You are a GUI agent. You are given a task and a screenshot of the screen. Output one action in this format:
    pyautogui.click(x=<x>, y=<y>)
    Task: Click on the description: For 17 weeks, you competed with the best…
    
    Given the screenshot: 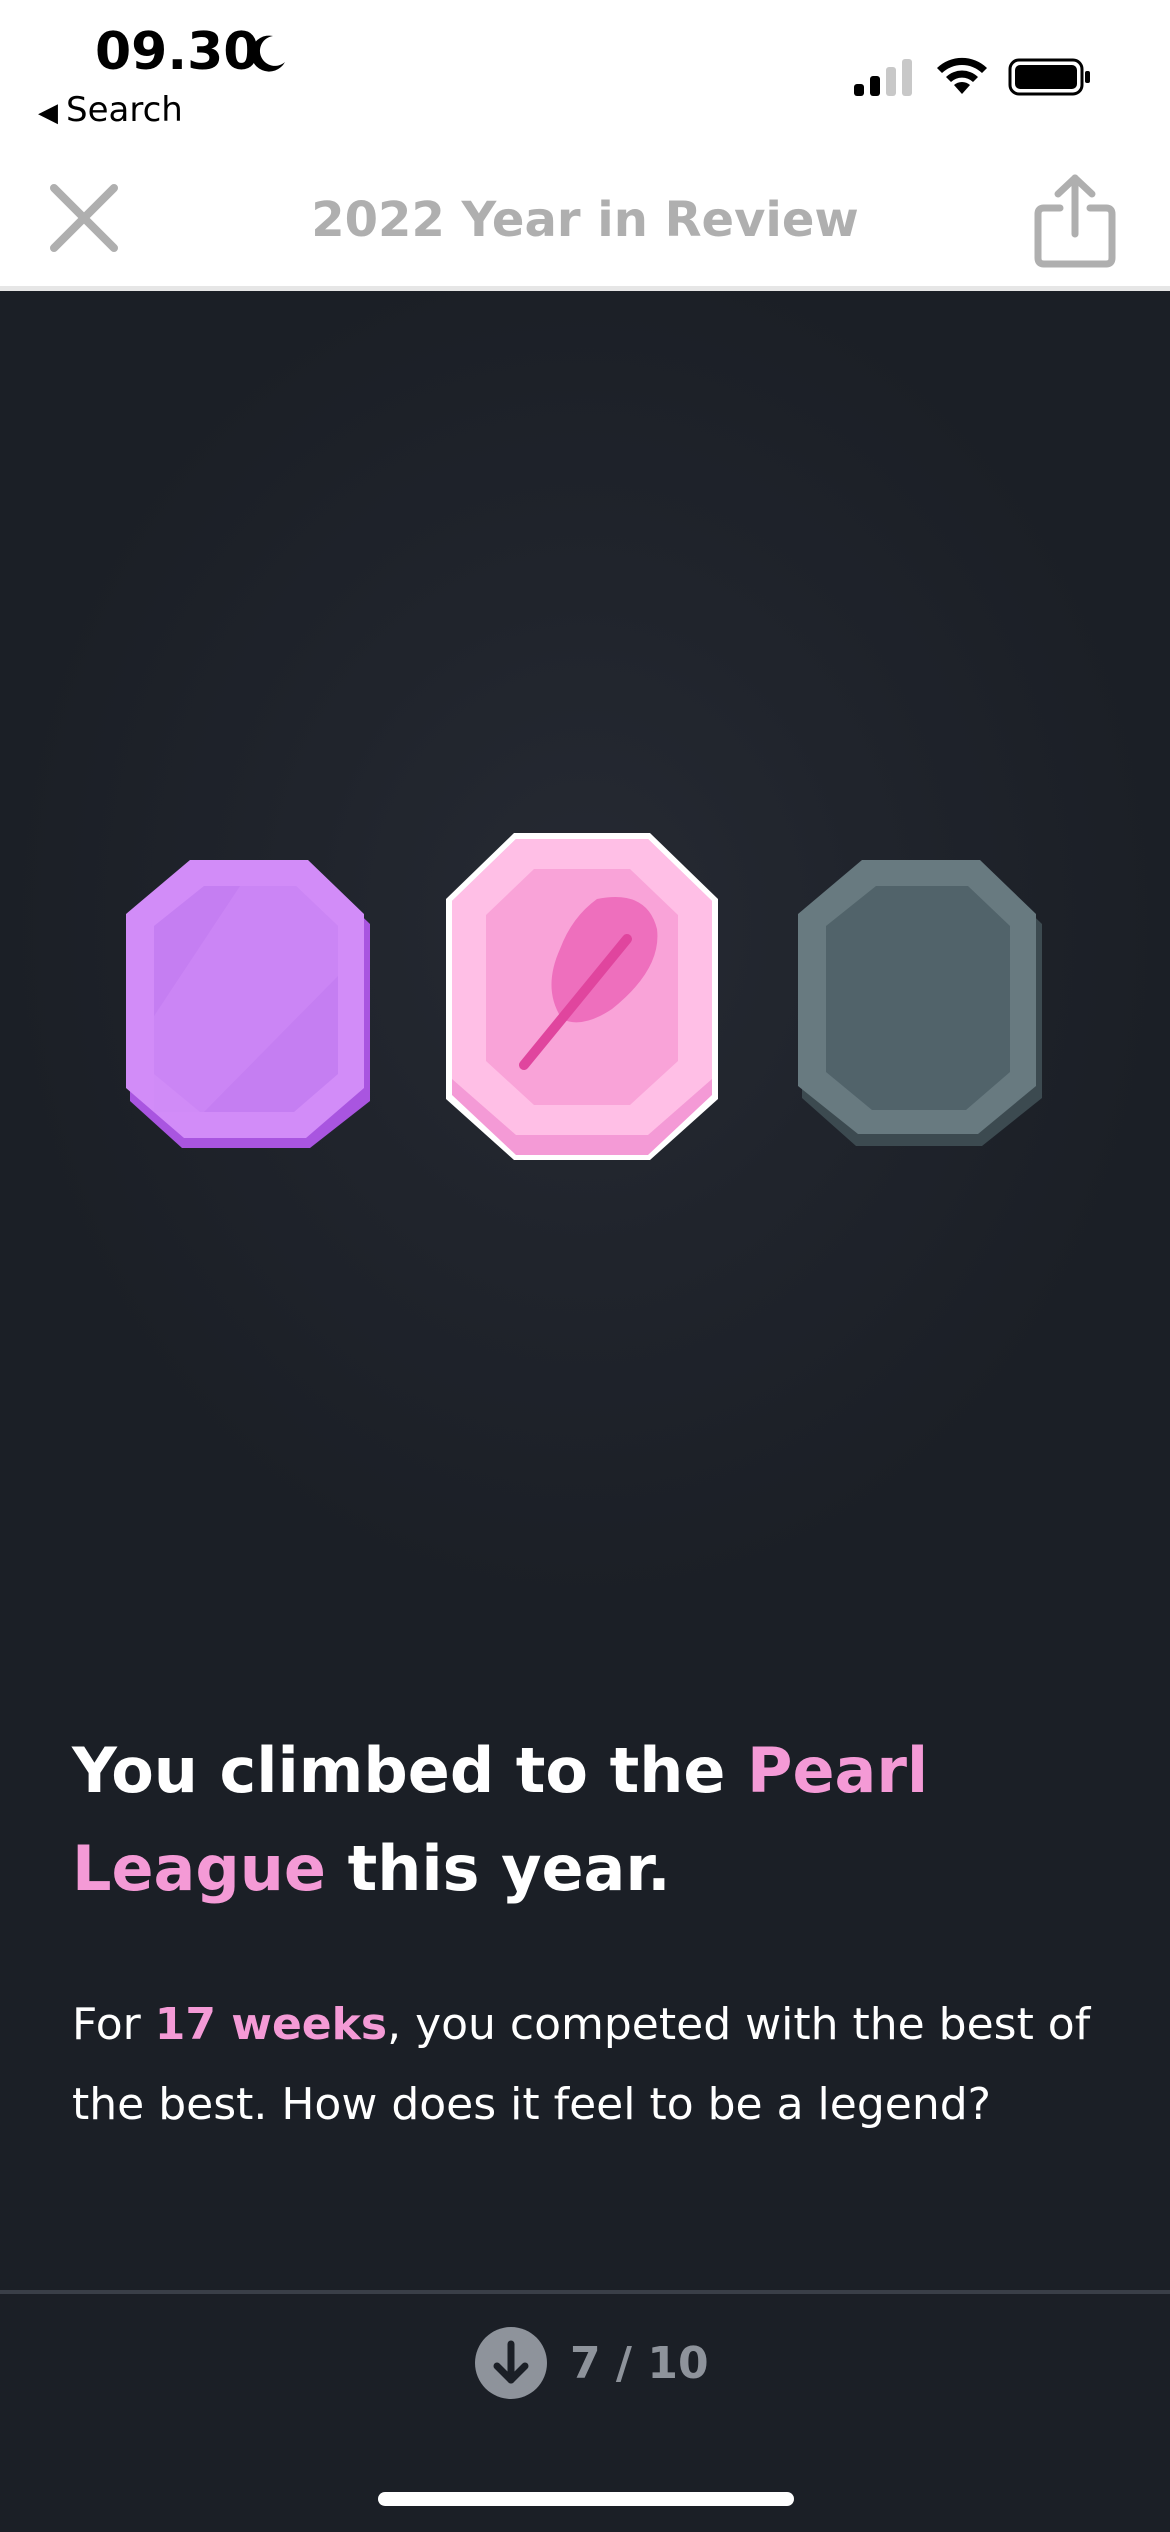 What is the action you would take?
    pyautogui.click(x=602, y=2065)
    